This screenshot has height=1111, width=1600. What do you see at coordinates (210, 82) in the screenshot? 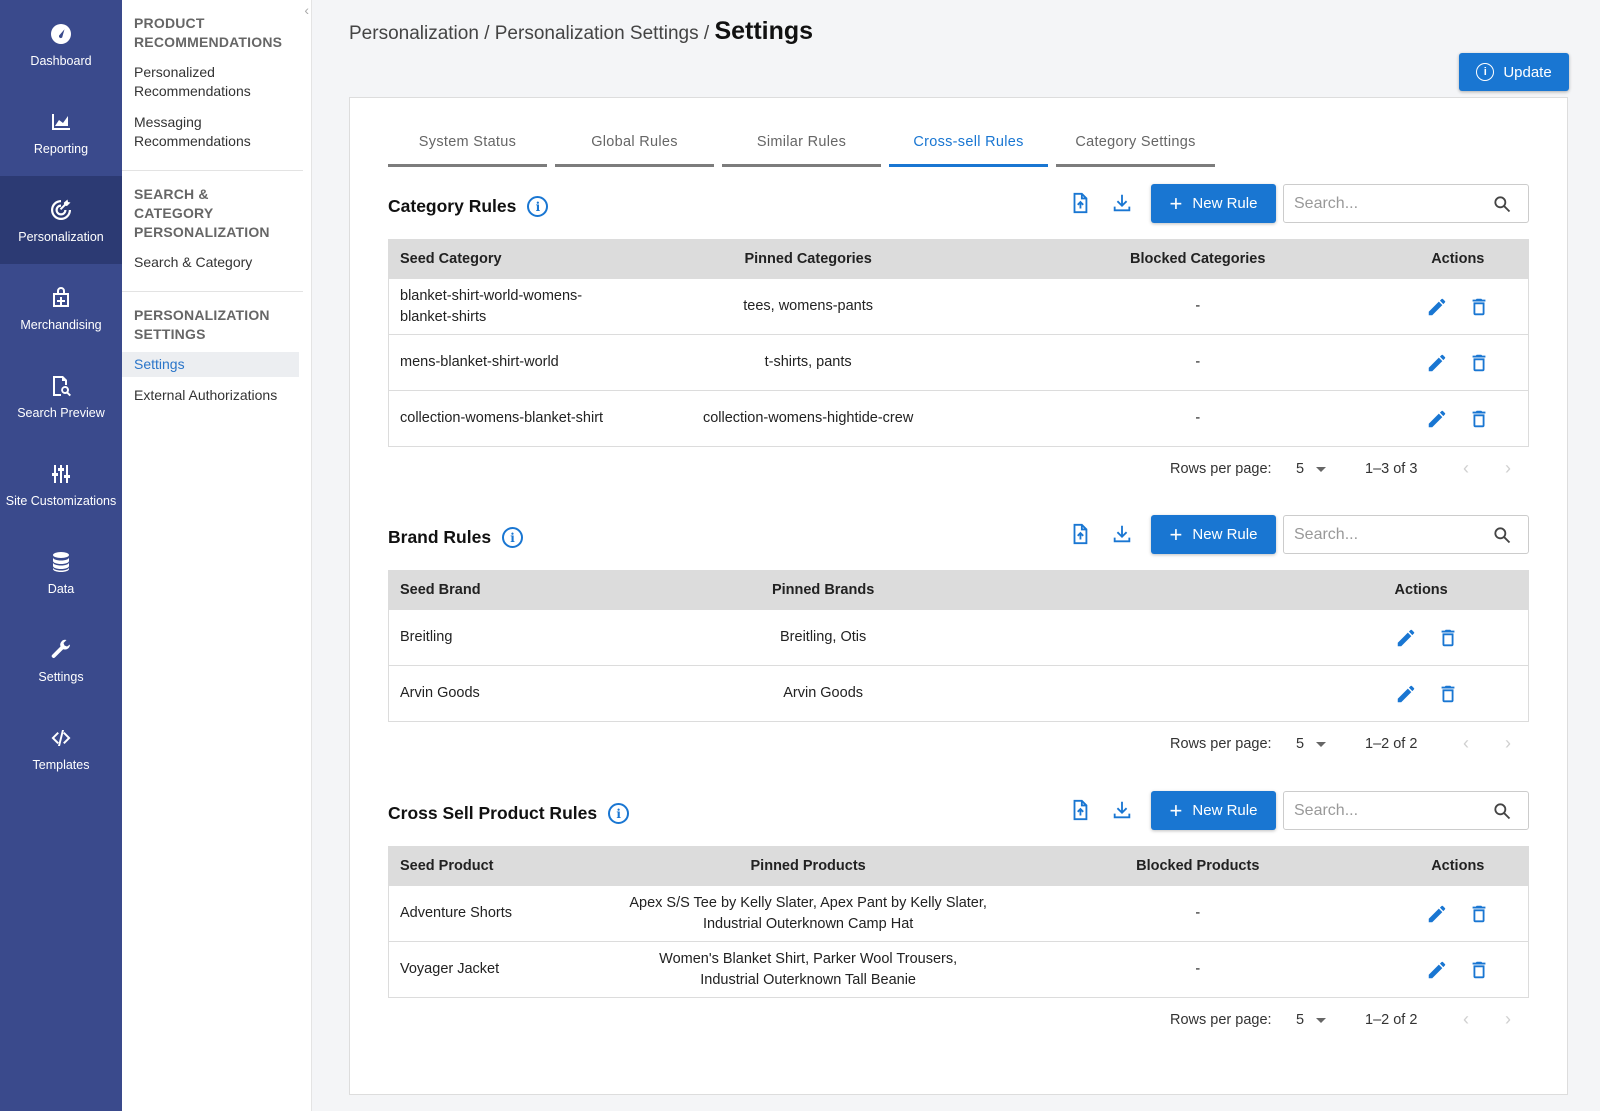
I see `sub-link-personalized-recommendations: Personalized Recommendations` at bounding box center [210, 82].